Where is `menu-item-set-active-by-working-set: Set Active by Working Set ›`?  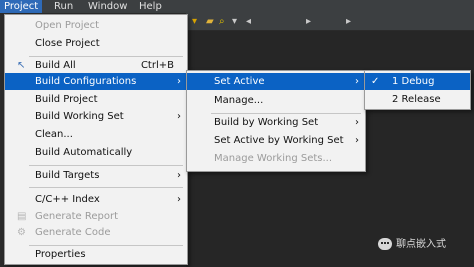
menu-item-set-active-by-working-set: Set Active by Working Set › is located at coordinates (276, 140).